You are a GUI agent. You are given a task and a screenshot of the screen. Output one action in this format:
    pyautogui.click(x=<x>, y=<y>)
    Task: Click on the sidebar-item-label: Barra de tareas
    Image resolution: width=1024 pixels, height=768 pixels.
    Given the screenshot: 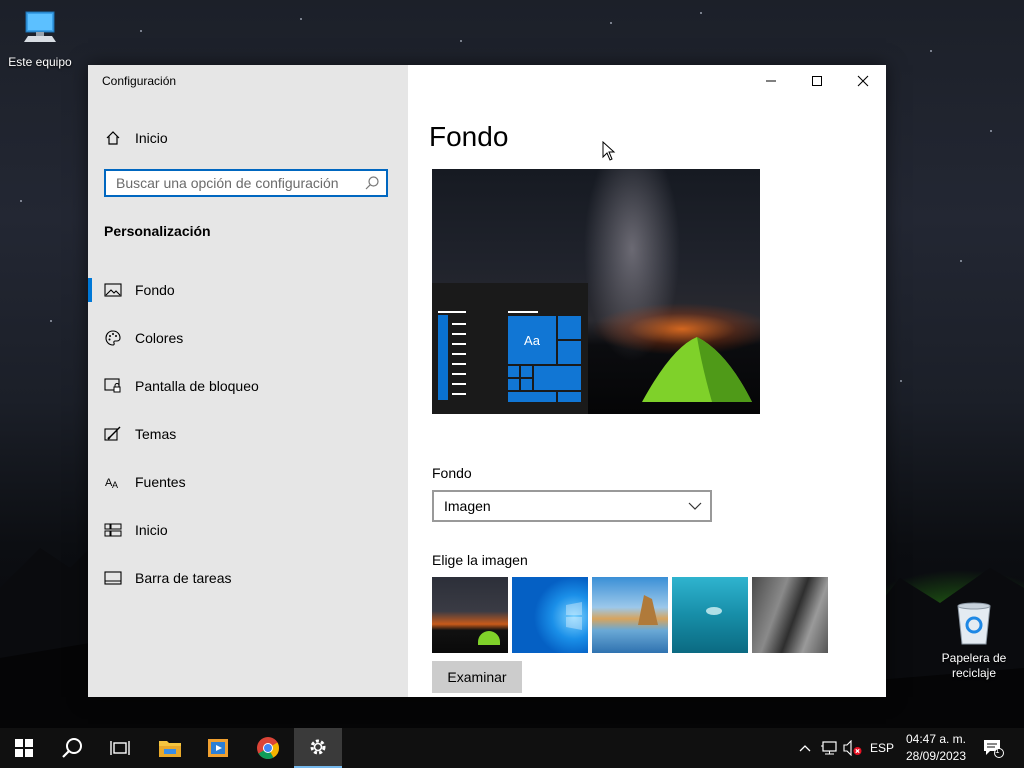 What is the action you would take?
    pyautogui.click(x=183, y=578)
    